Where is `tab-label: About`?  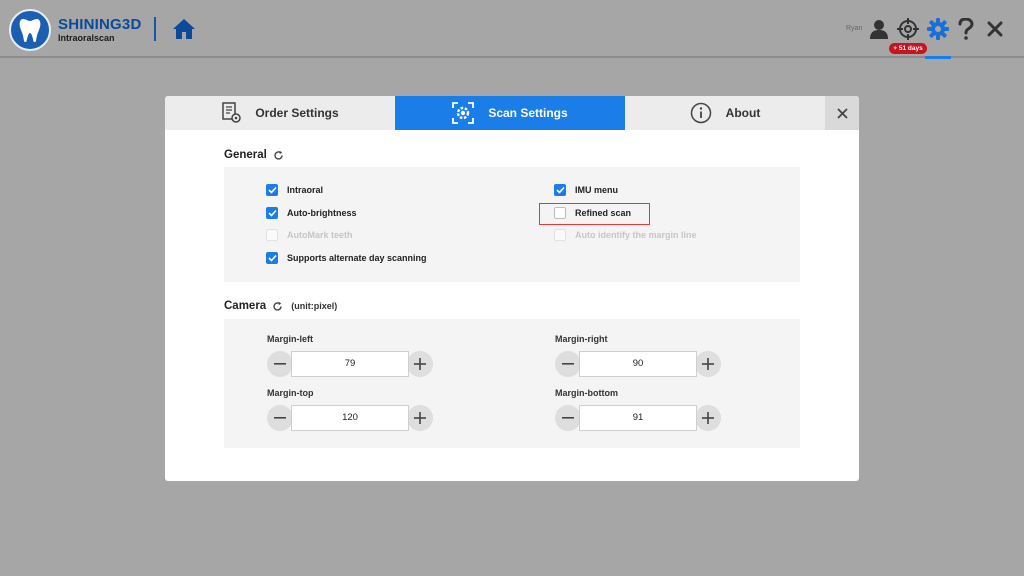
tab-label: About is located at coordinates (743, 113).